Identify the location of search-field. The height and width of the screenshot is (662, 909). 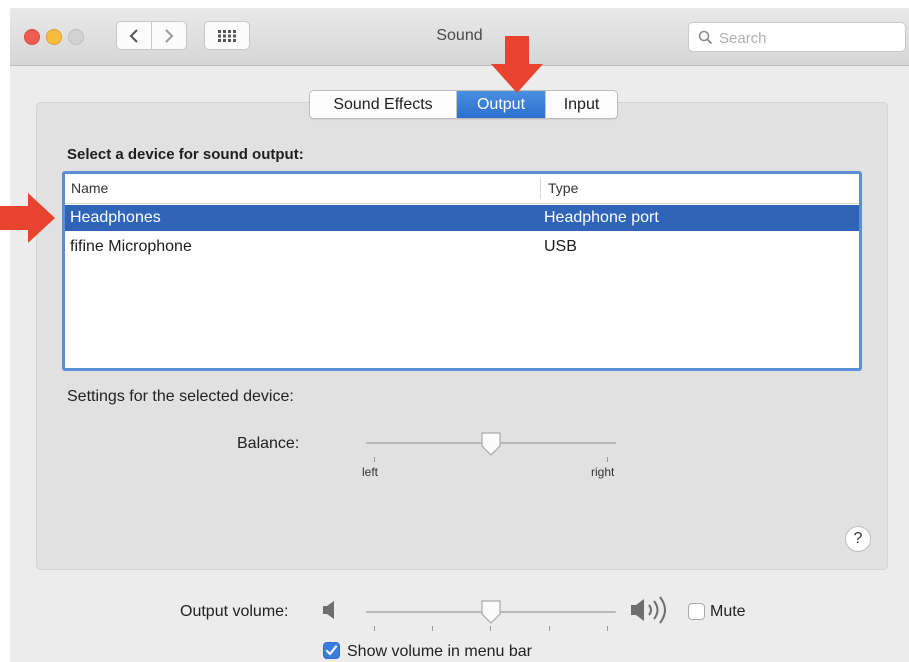
(797, 37).